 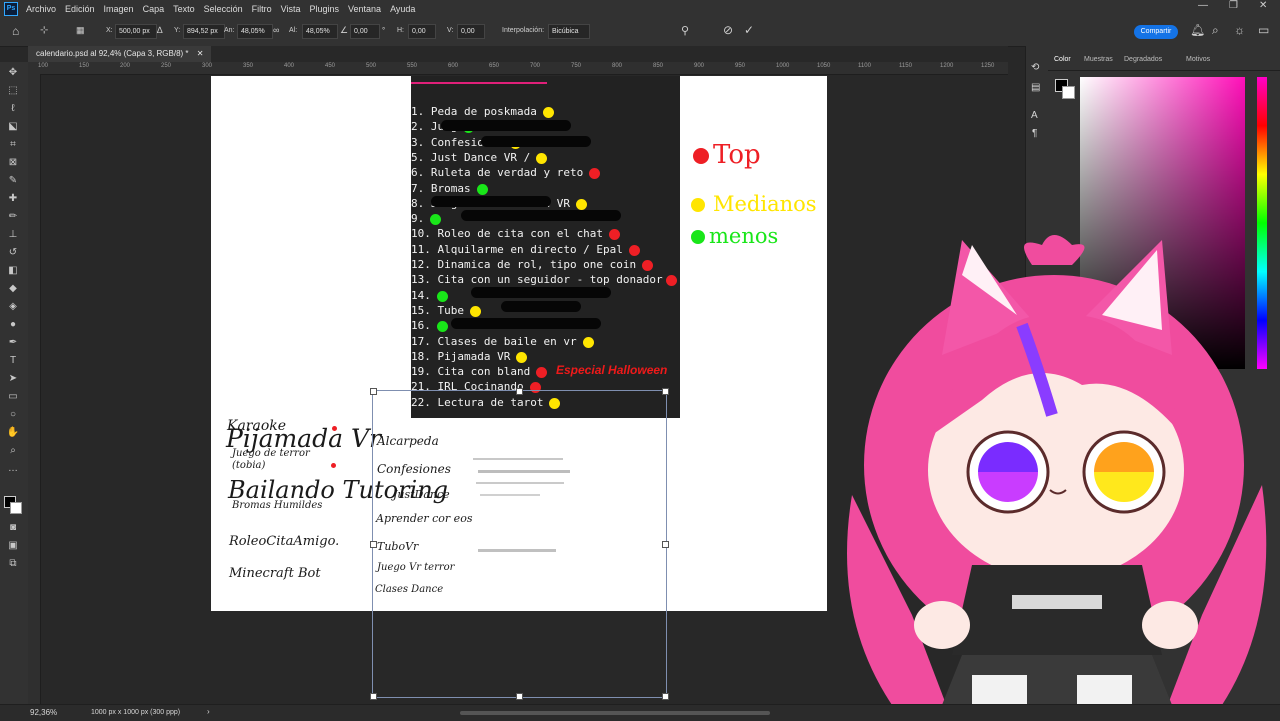 What do you see at coordinates (1197, 30) in the screenshot?
I see `bell-icon: 🔔︎` at bounding box center [1197, 30].